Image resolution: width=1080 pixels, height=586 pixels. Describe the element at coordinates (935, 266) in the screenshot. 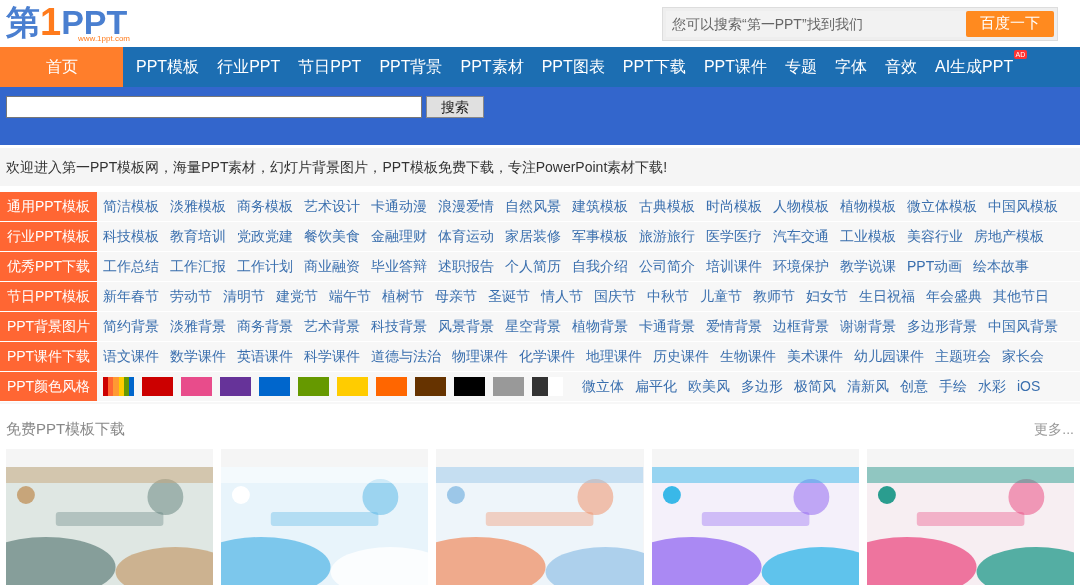

I see `category-link: PPT动画` at that location.